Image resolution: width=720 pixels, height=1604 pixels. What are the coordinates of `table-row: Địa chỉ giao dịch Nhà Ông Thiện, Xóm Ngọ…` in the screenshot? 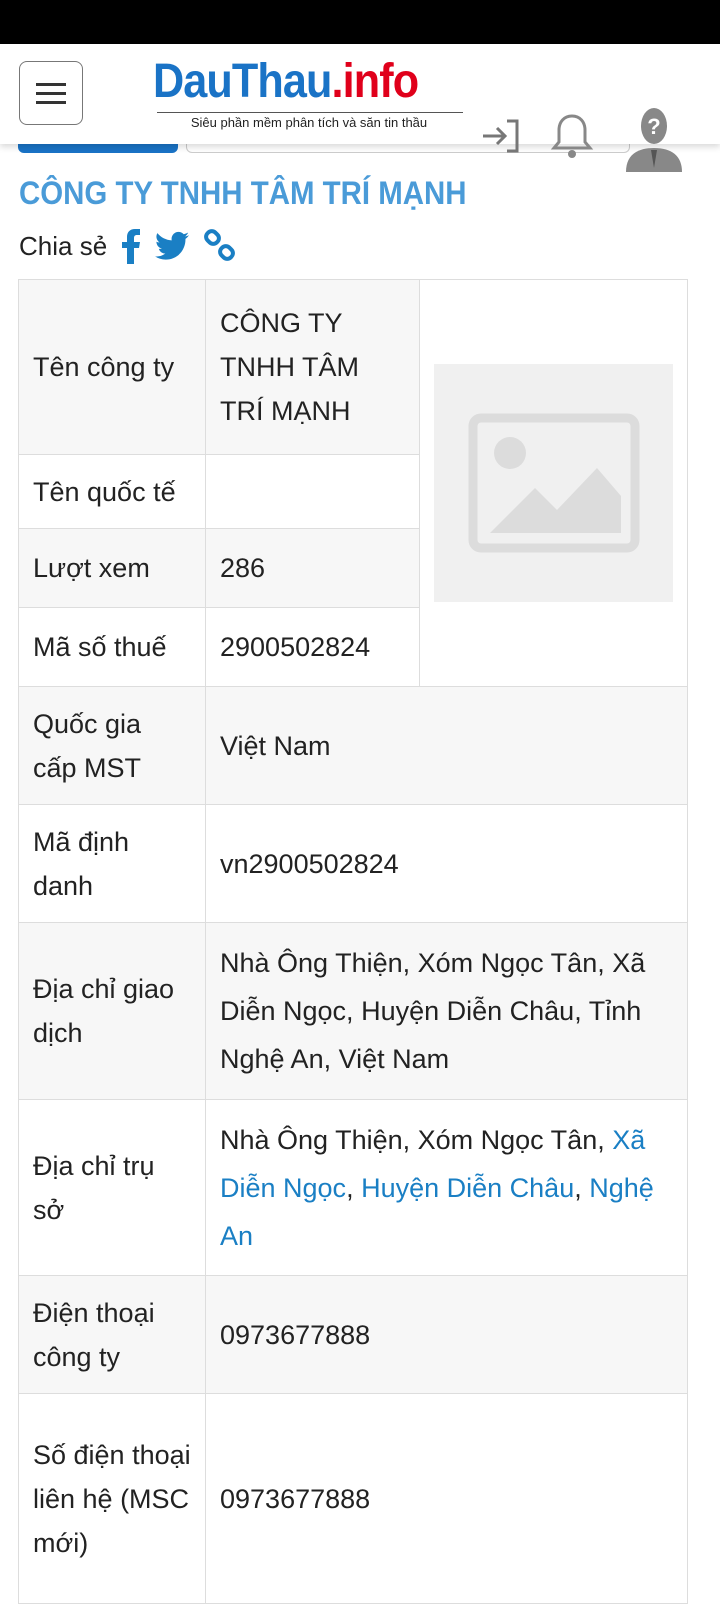 It's located at (353, 1011).